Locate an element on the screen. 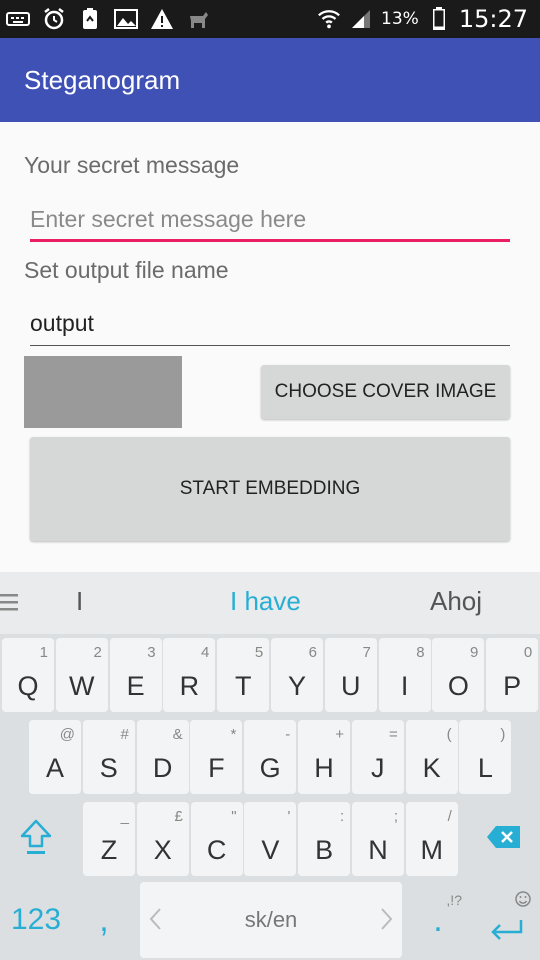 Image resolution: width=540 pixels, height=960 pixels. space-key: sk/en is located at coordinates (271, 920).